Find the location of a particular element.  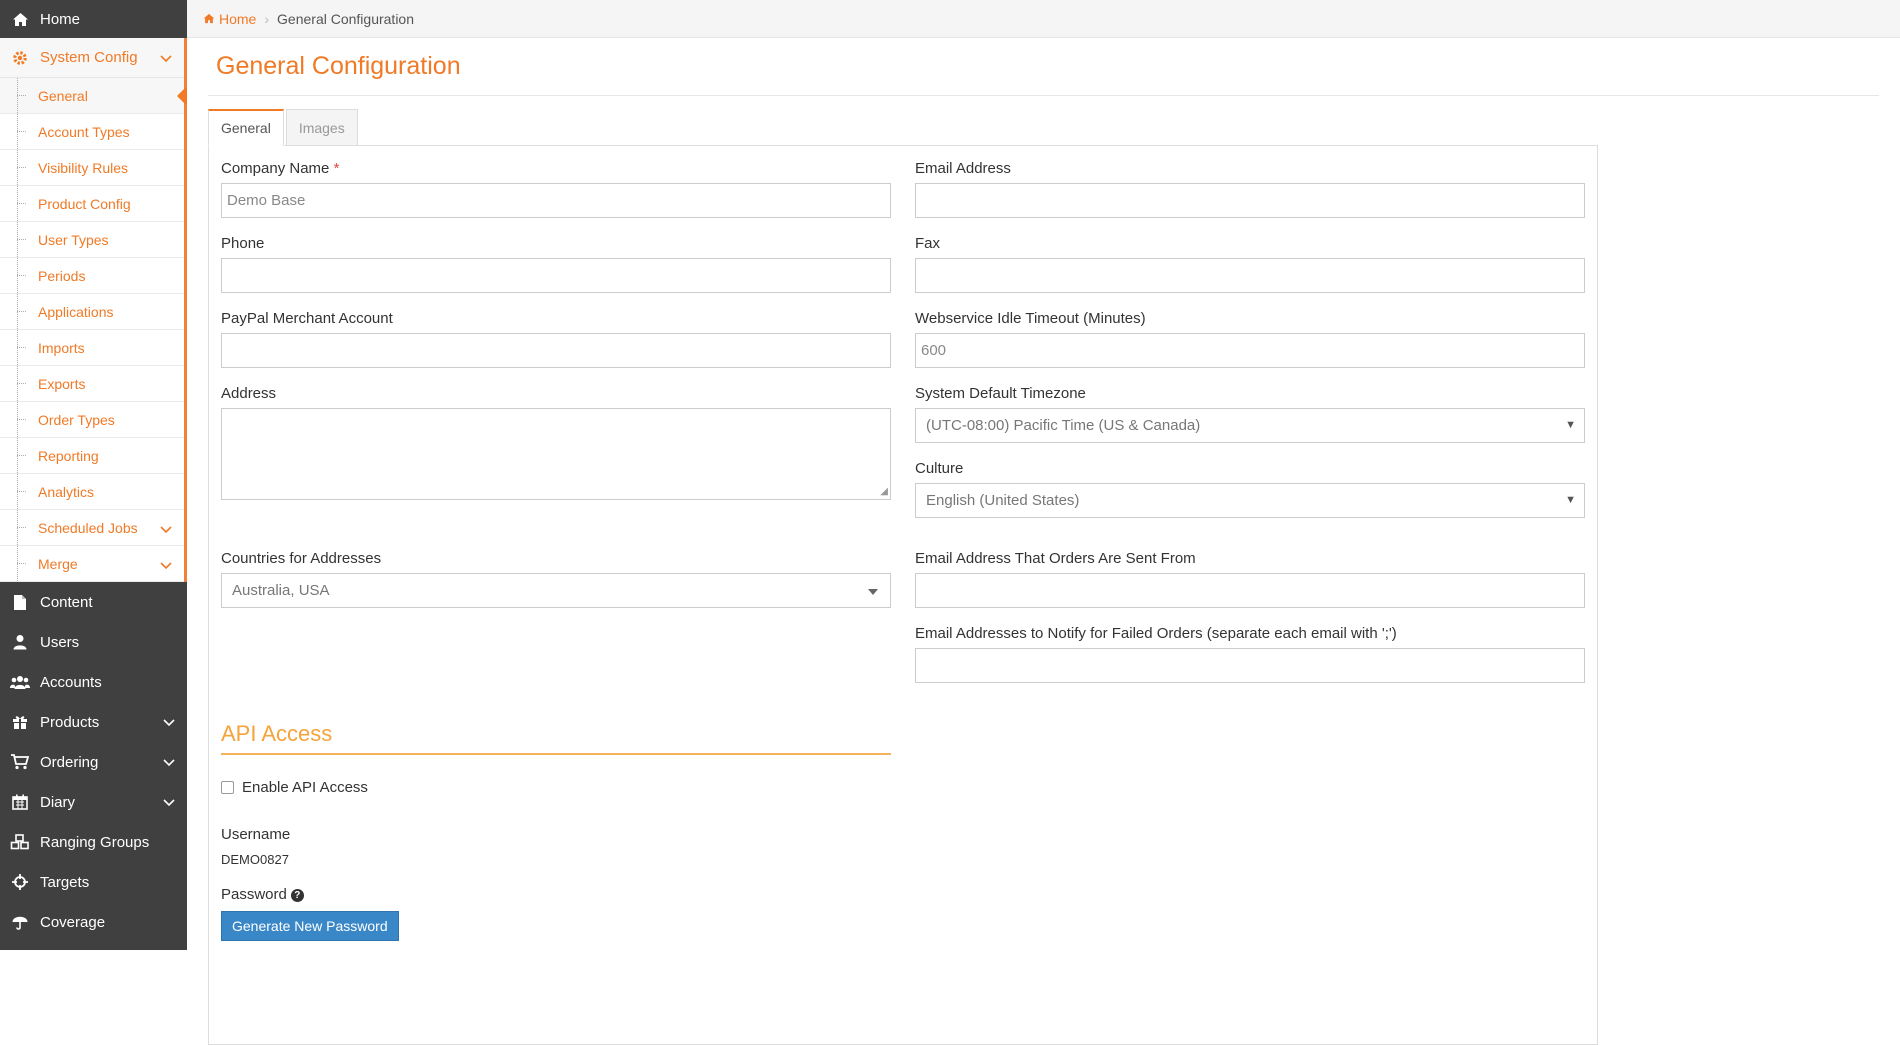

caret-down-icon is located at coordinates (873, 592).